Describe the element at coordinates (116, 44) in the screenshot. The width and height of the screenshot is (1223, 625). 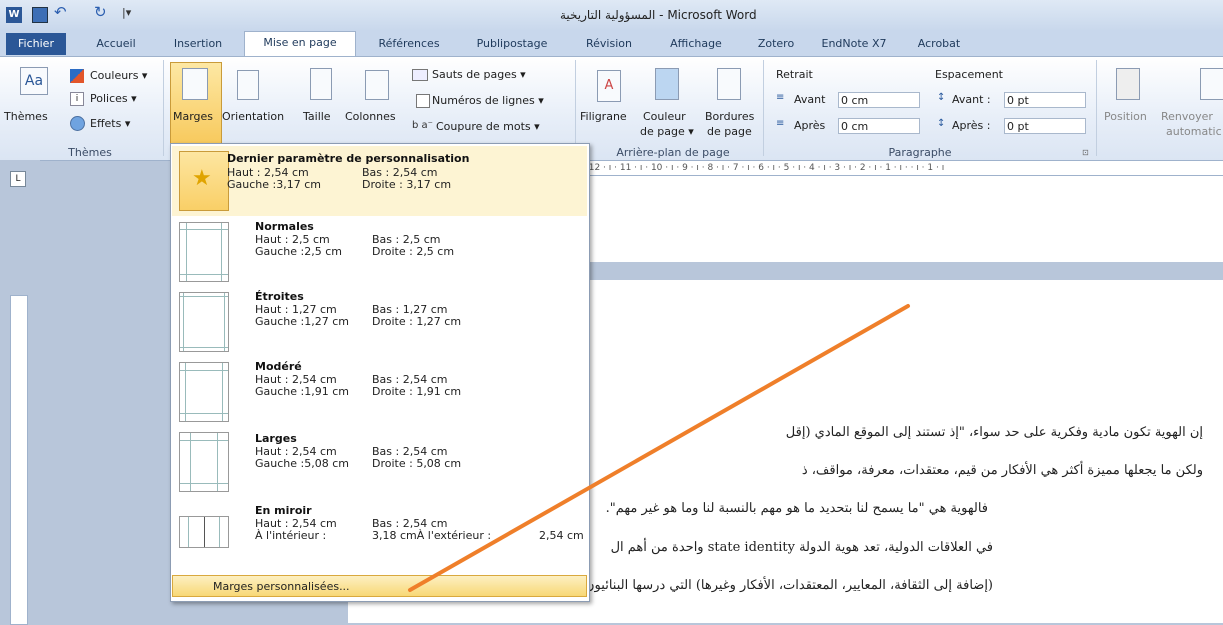
I see `tab-accueil: Accueil` at that location.